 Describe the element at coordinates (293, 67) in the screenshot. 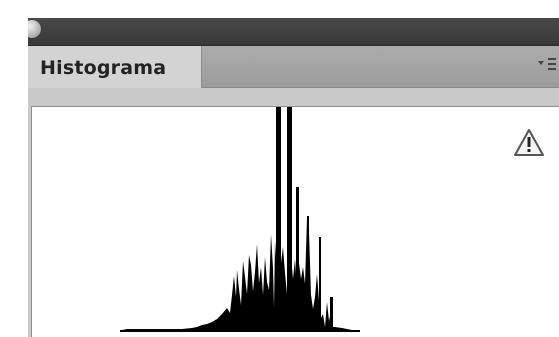

I see `panel-tab-bar: Histograma` at that location.